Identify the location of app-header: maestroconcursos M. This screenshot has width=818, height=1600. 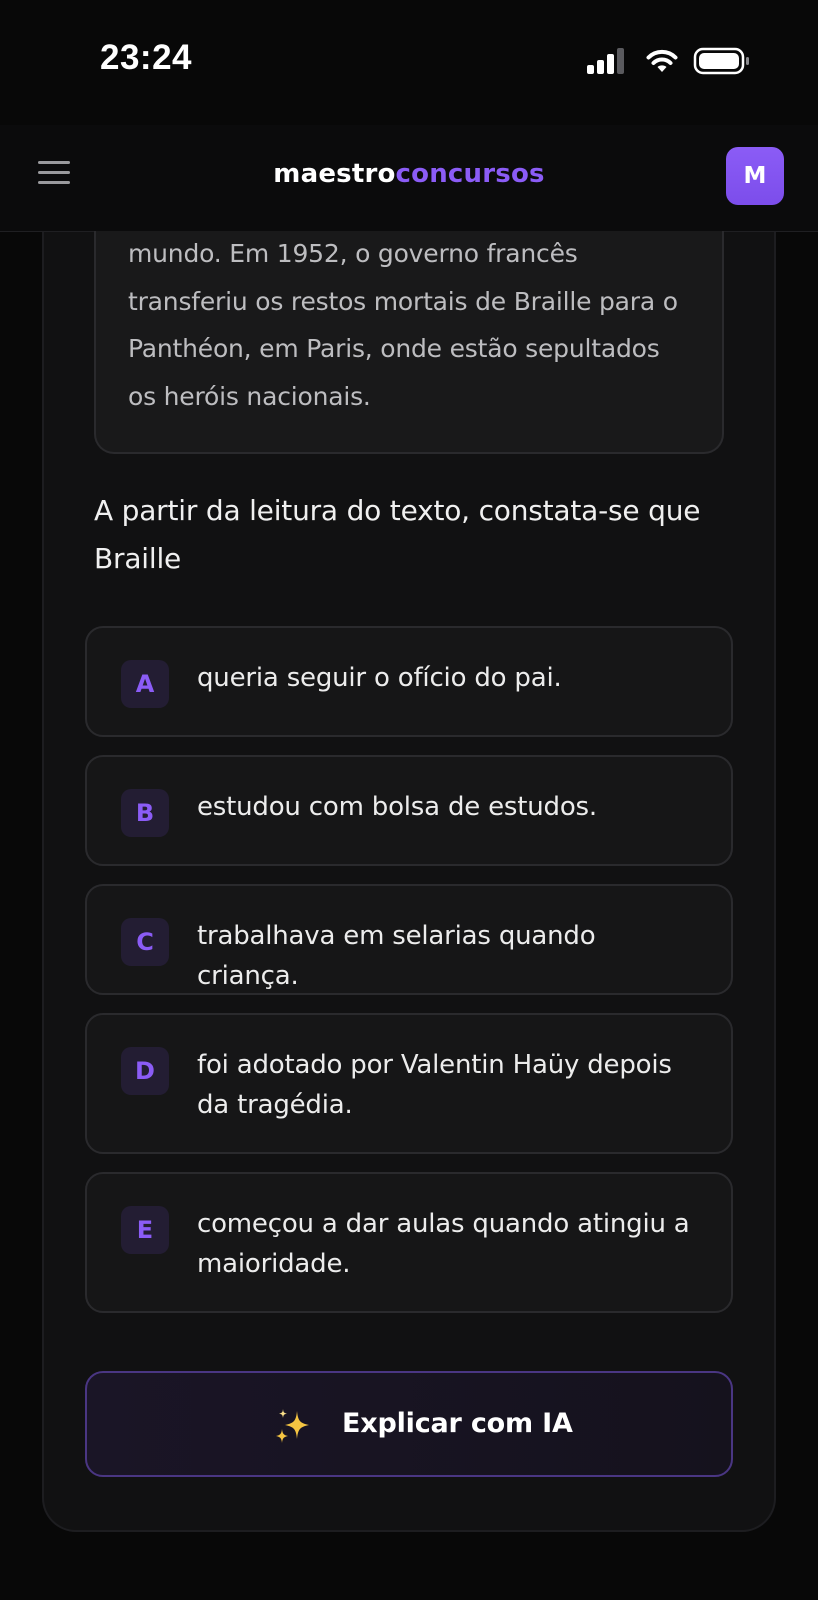
(409, 178).